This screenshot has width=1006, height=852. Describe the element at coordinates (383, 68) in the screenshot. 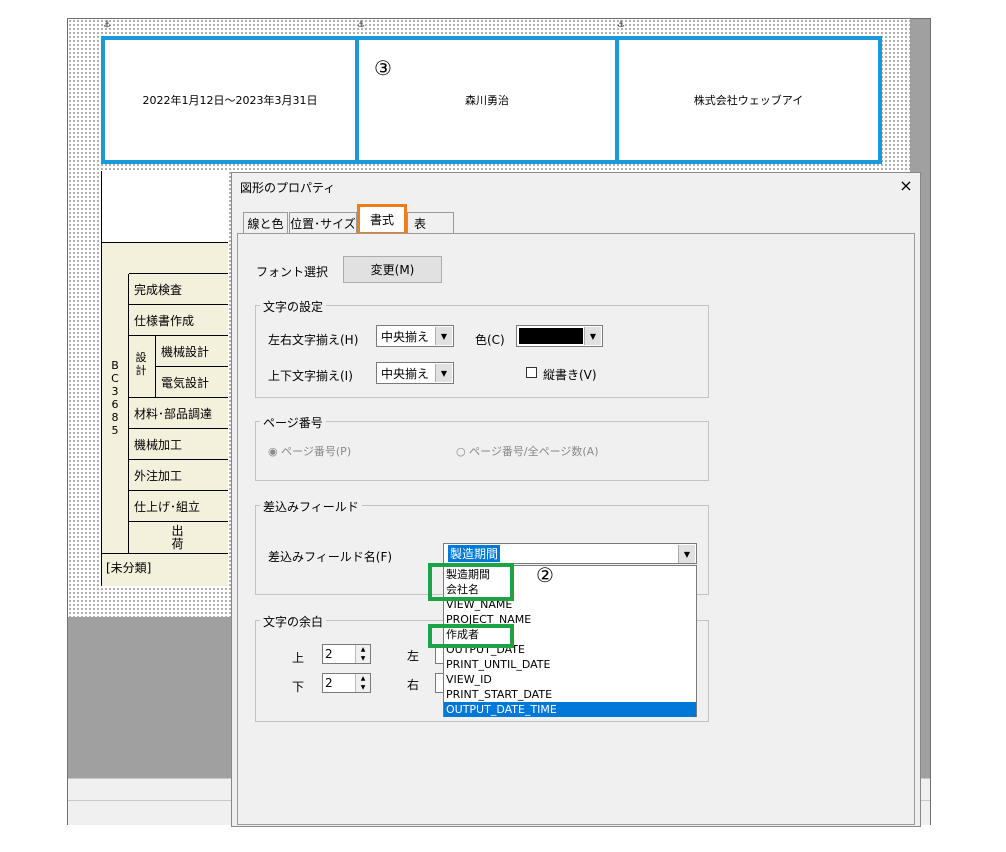

I see `annotation-marker-3: ③` at that location.